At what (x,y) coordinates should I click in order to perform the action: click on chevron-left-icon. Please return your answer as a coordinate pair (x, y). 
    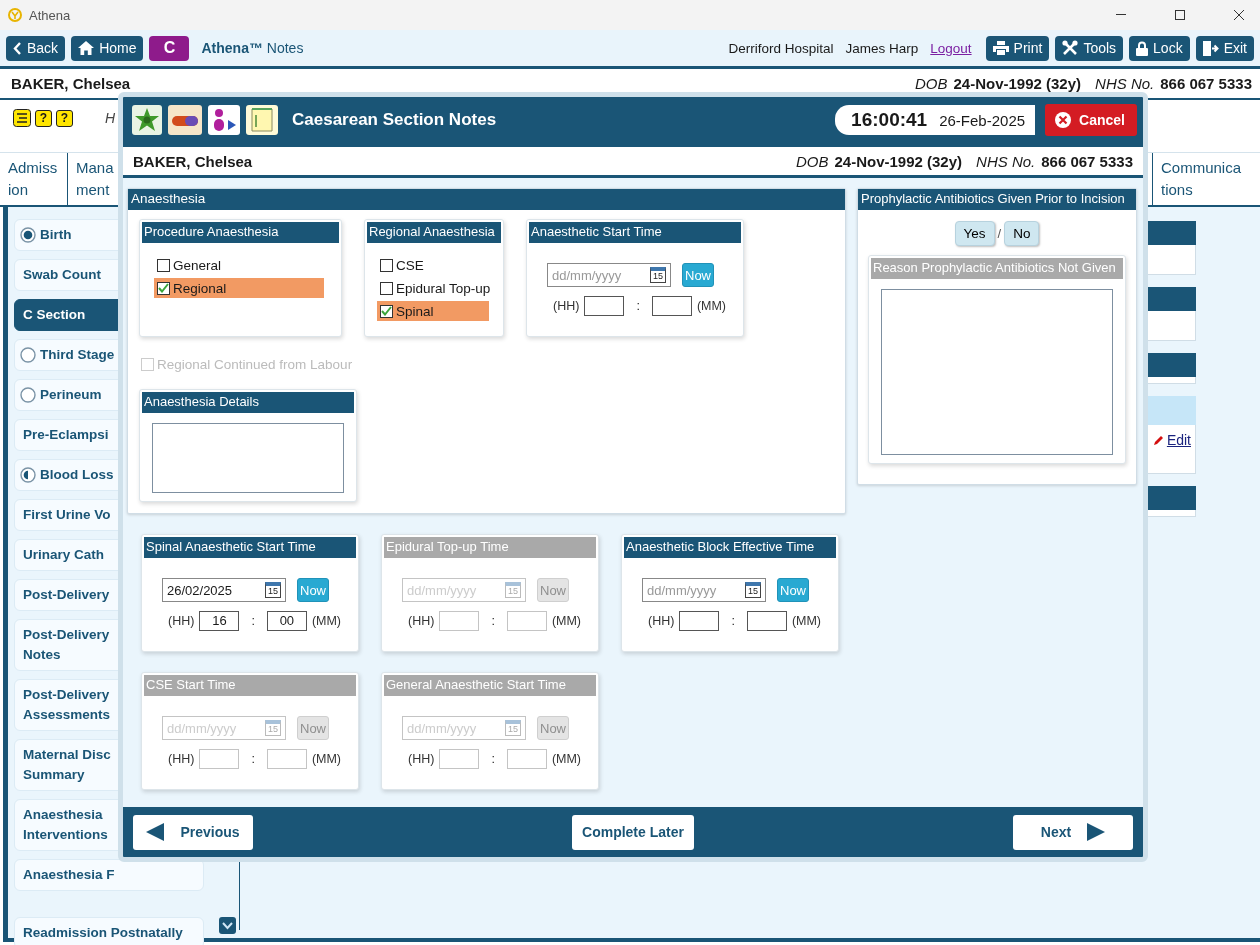
    Looking at the image, I should click on (17, 48).